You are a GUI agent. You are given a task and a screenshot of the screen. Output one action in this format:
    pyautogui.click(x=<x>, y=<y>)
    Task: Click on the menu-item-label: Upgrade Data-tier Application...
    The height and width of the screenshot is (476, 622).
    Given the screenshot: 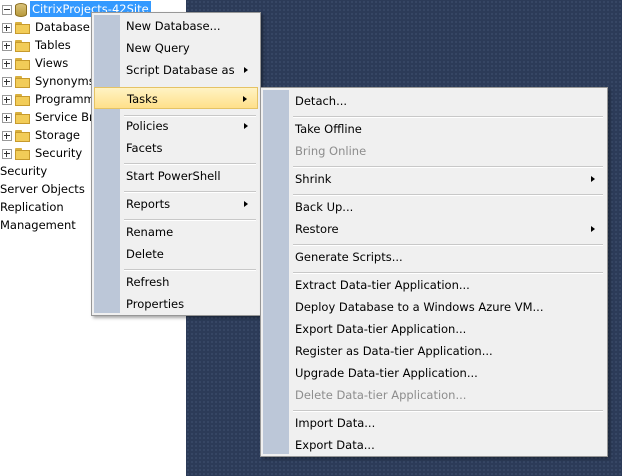 What is the action you would take?
    pyautogui.click(x=386, y=373)
    